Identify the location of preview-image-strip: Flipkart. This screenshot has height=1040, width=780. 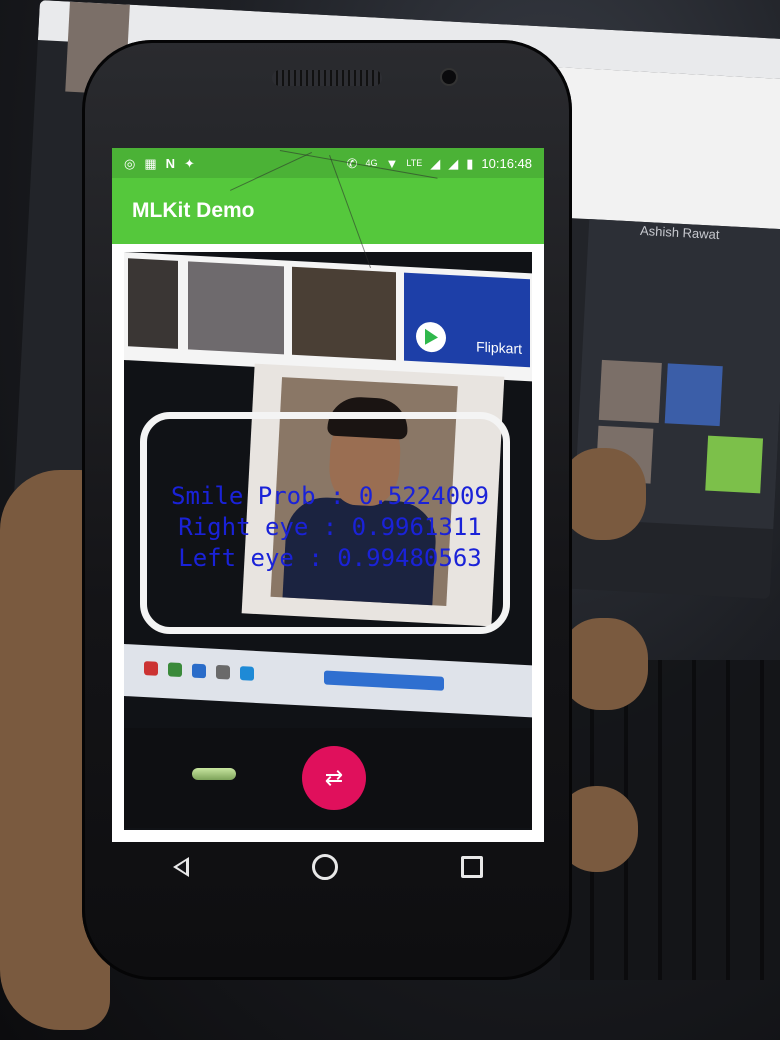
(328, 317).